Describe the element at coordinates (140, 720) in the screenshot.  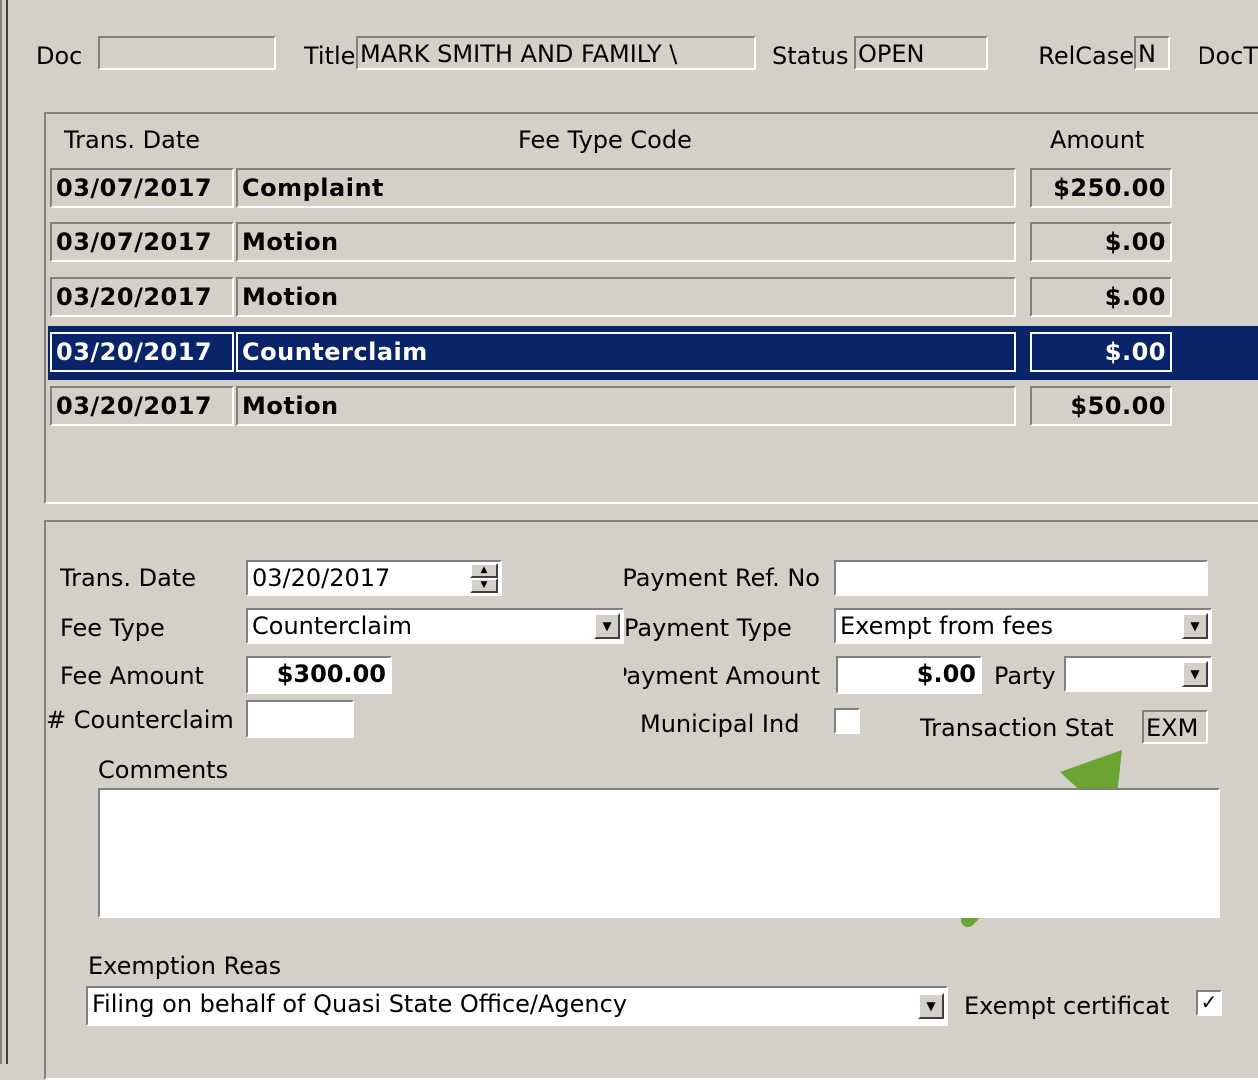
I see `counterclaim-label: Counterclaim #` at that location.